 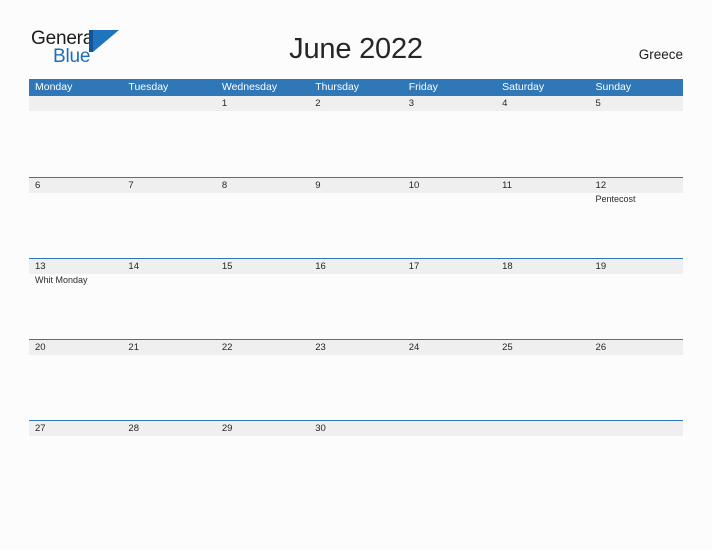 I want to click on calendar-day-cell: 13 Whit Monday, so click(x=75, y=299).